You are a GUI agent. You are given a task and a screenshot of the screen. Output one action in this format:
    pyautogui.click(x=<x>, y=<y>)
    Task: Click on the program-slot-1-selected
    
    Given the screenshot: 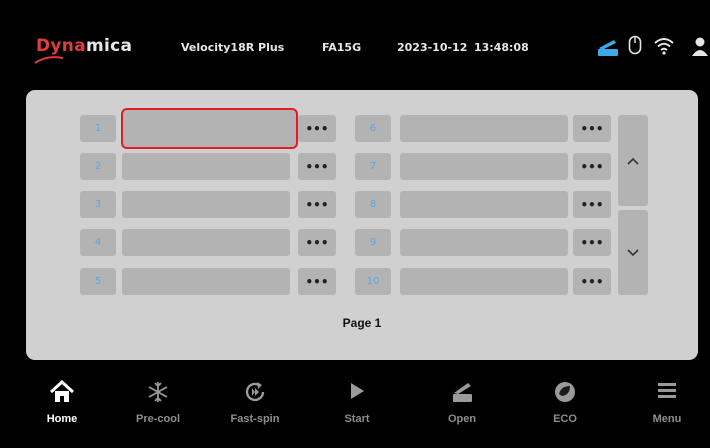 What is the action you would take?
    pyautogui.click(x=209, y=128)
    